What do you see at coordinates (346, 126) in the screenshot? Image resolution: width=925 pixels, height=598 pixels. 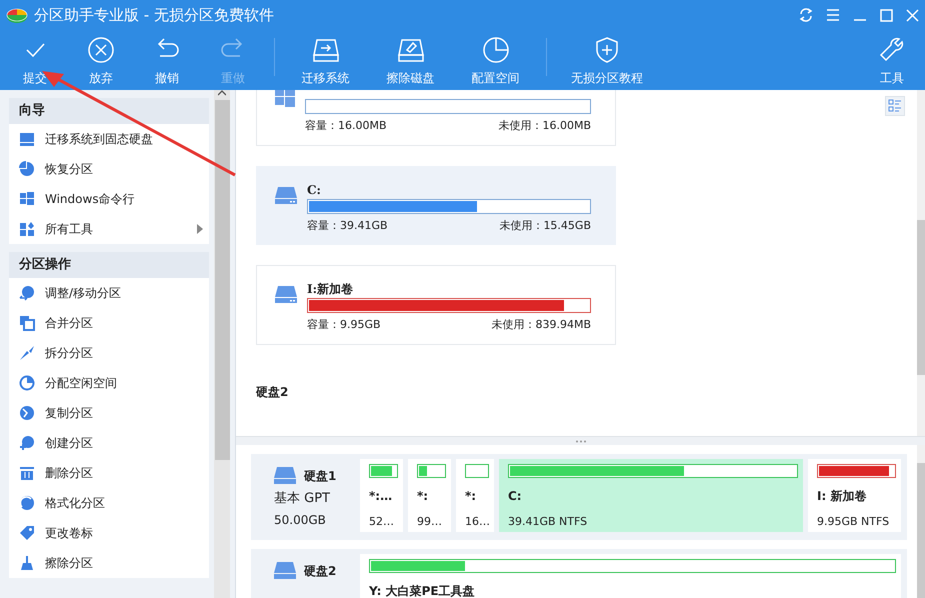 I see `capacity-text: 容量：16.00MB` at bounding box center [346, 126].